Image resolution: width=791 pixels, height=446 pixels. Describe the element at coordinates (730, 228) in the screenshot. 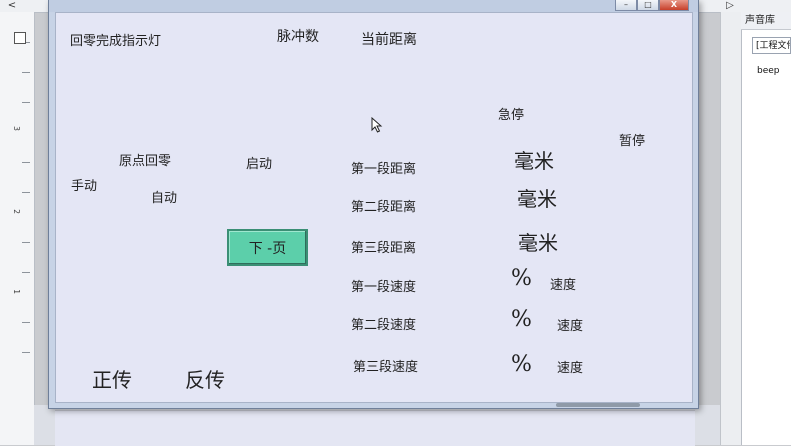

I see `vertical-scrollbar` at that location.